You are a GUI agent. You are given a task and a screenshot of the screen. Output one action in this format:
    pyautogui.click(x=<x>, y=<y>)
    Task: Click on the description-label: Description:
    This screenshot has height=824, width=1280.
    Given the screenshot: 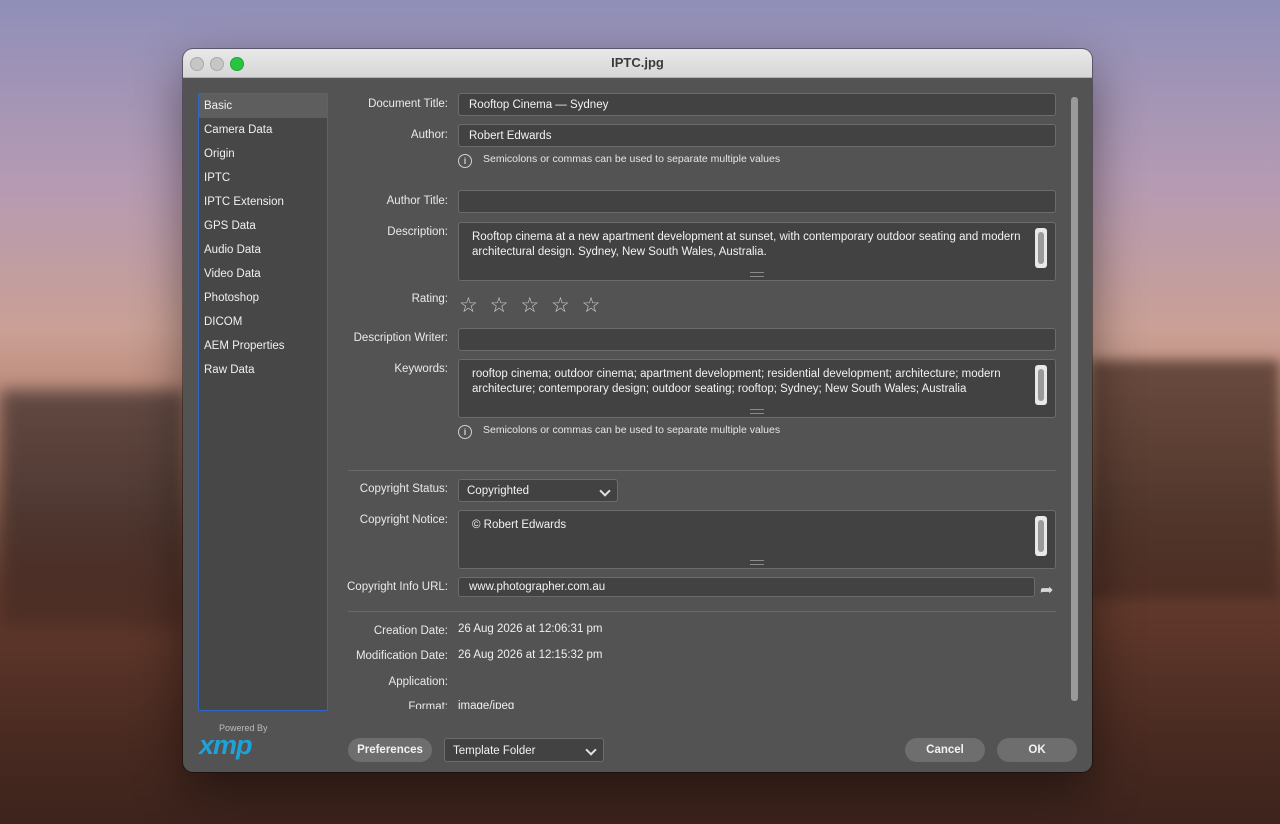 What is the action you would take?
    pyautogui.click(x=417, y=232)
    